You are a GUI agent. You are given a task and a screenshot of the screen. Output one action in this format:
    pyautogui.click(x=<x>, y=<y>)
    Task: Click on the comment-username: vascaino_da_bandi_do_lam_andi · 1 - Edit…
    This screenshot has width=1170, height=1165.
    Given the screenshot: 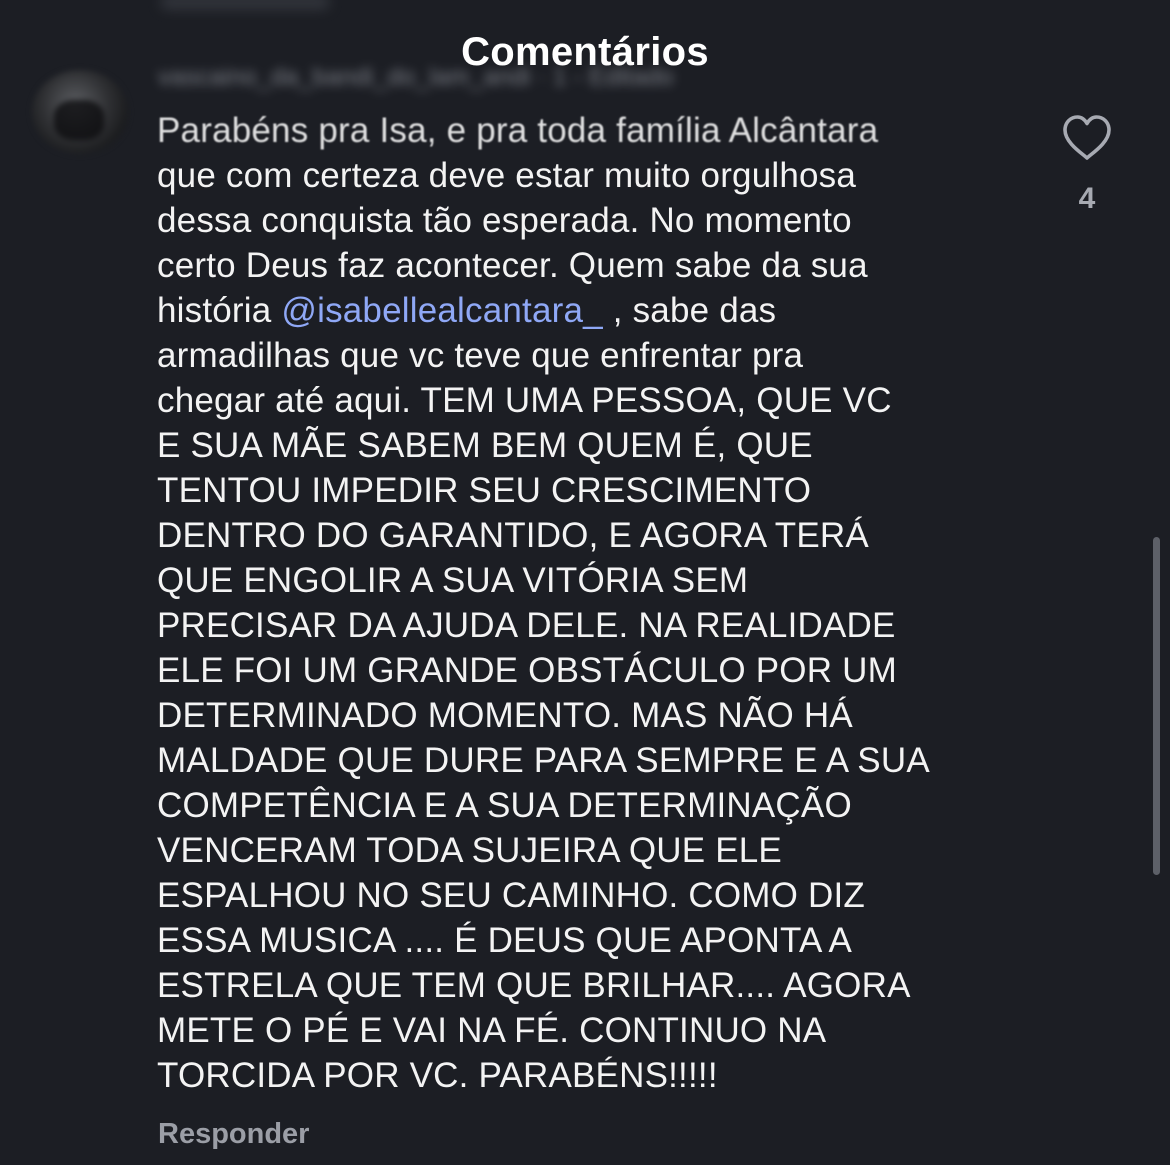 What is the action you would take?
    pyautogui.click(x=416, y=78)
    